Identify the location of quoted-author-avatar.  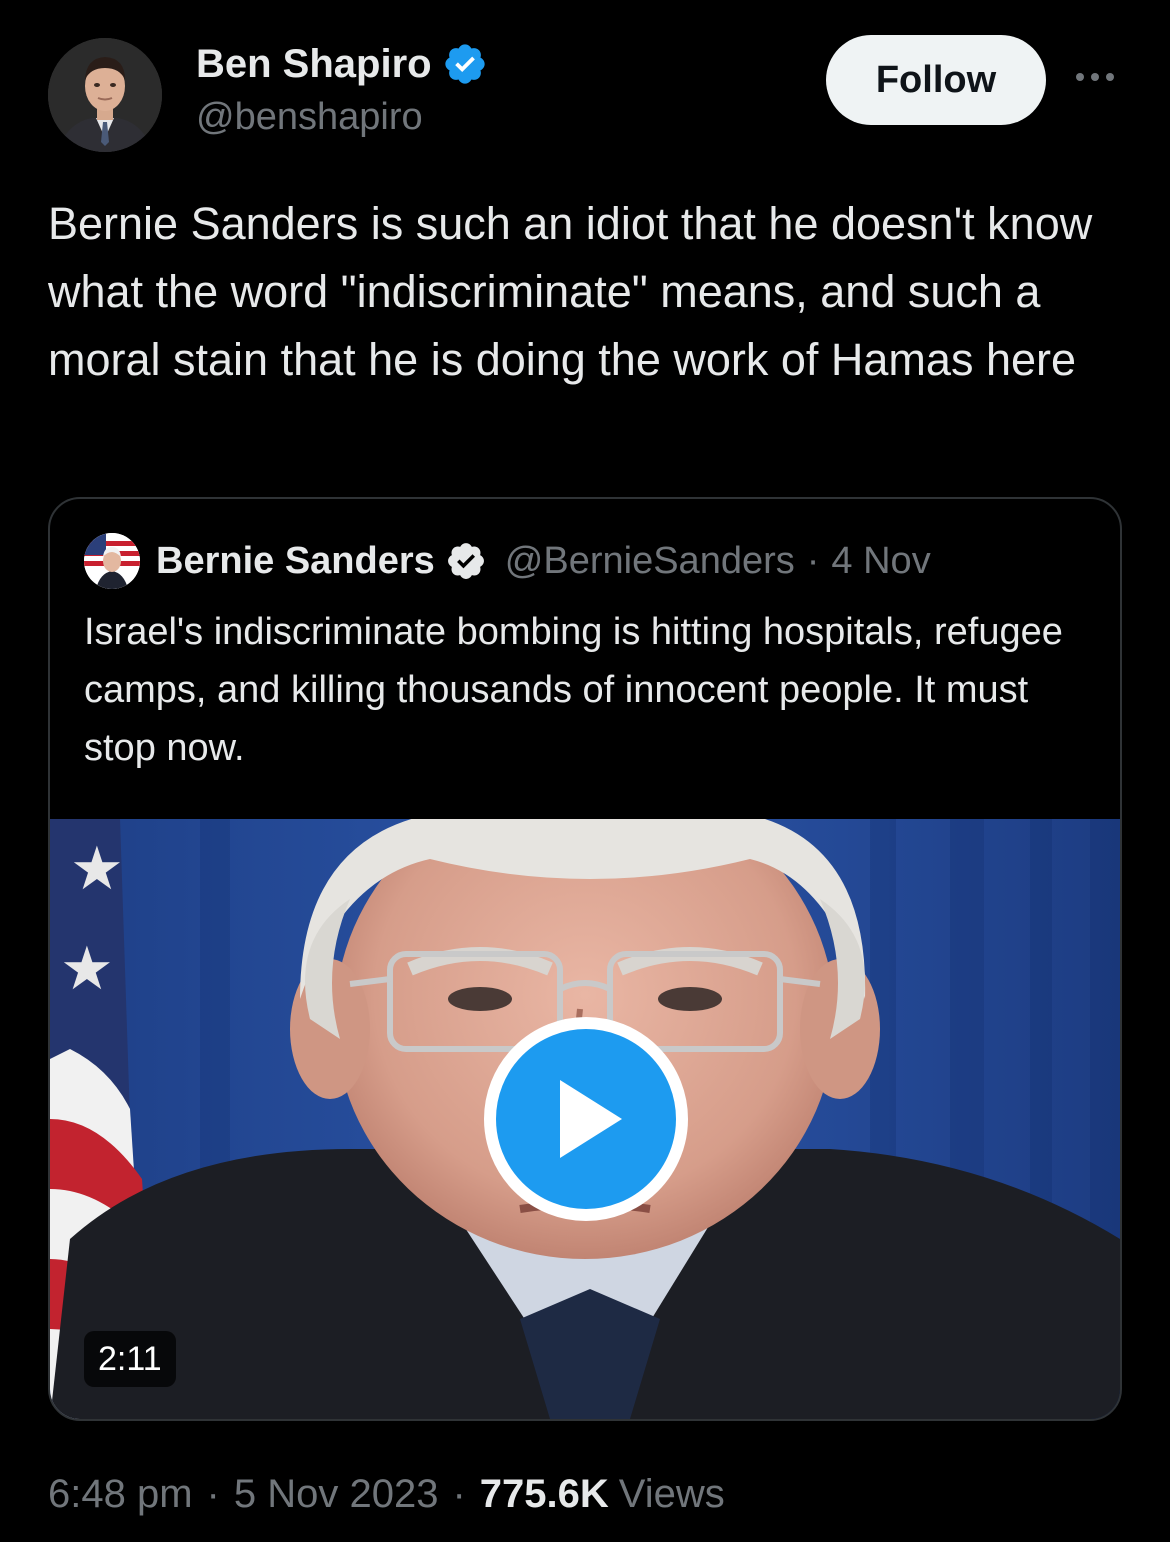
(112, 561).